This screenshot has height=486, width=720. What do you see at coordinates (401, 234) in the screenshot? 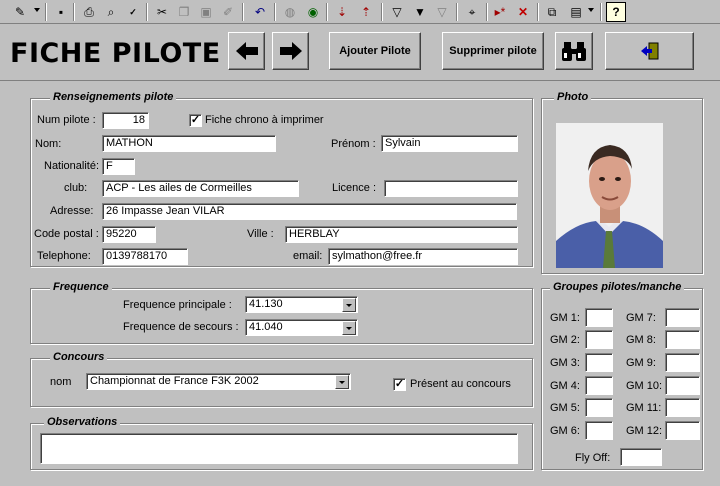
I see `ville-field: HERBLAY` at bounding box center [401, 234].